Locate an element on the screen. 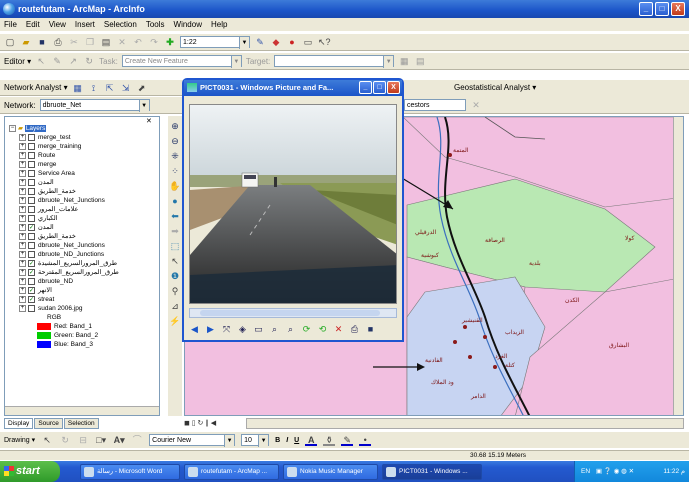 This screenshot has width=689, height=482. tab-source: Source is located at coordinates (48, 423).